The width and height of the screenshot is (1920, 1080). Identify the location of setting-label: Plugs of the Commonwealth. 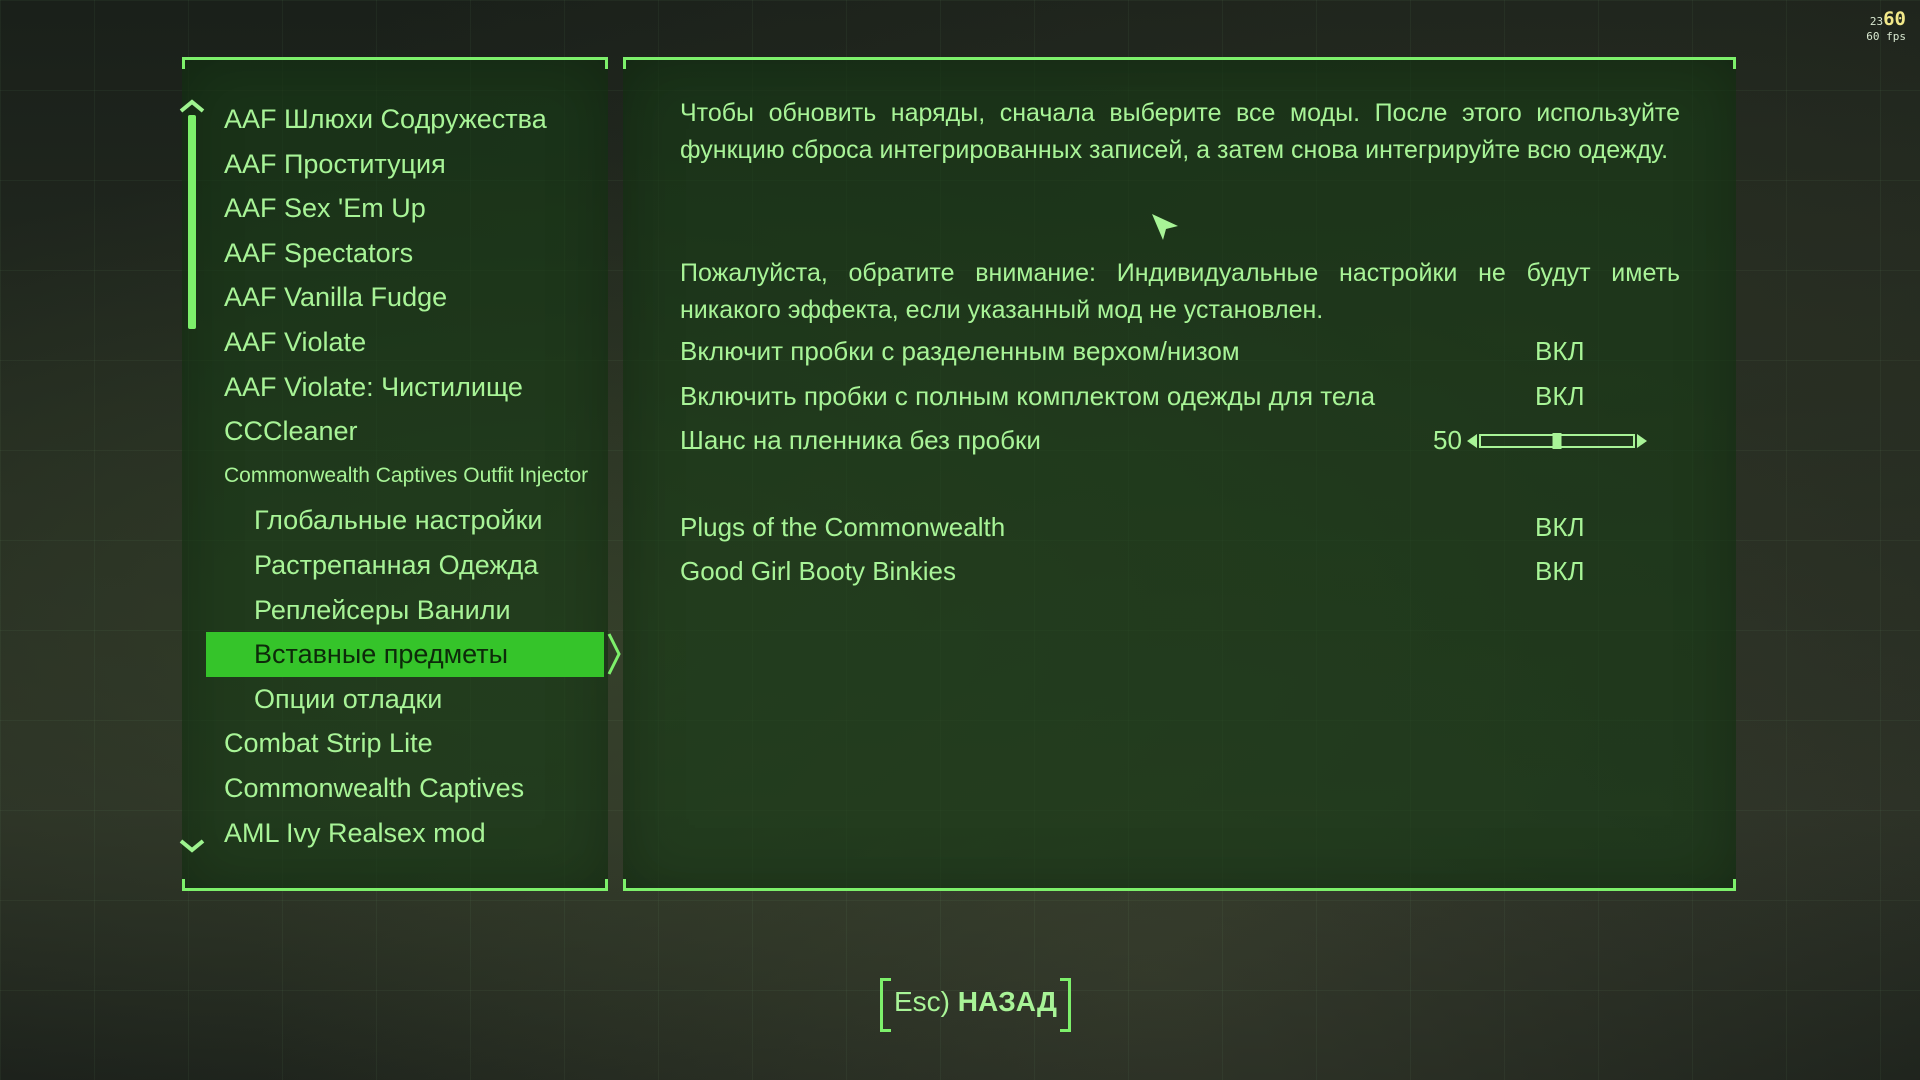
(843, 526).